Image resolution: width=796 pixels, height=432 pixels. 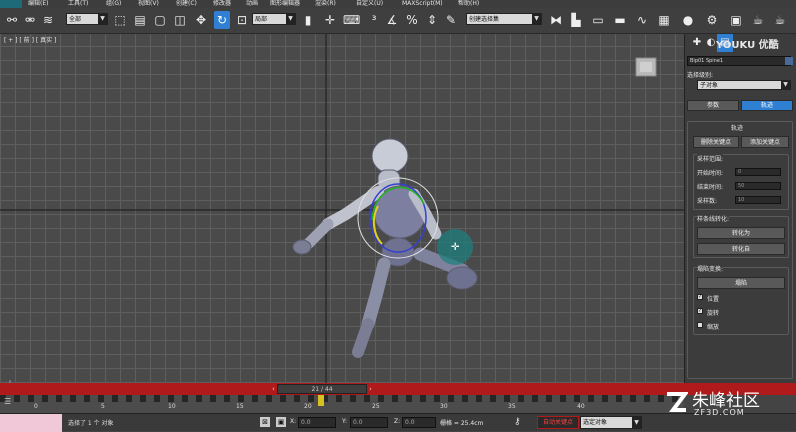 What do you see at coordinates (148, 4) in the screenshot?
I see `menu-view: 视图(V)` at bounding box center [148, 4].